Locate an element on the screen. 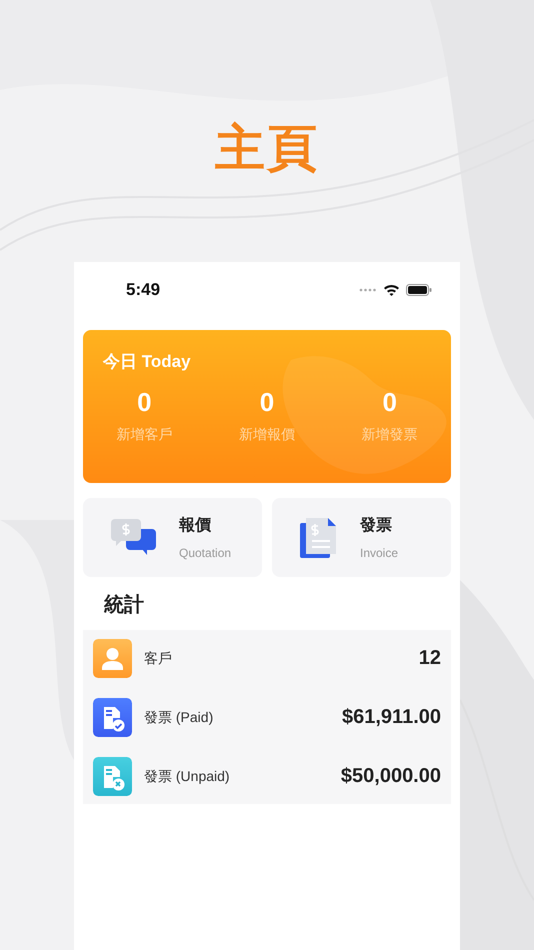 The height and width of the screenshot is (950, 534). document-cross-icon is located at coordinates (112, 776).